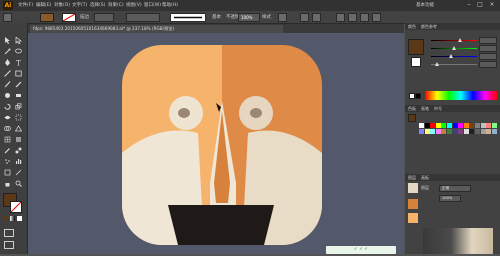  I want to click on isolate-icon, so click(376, 17).